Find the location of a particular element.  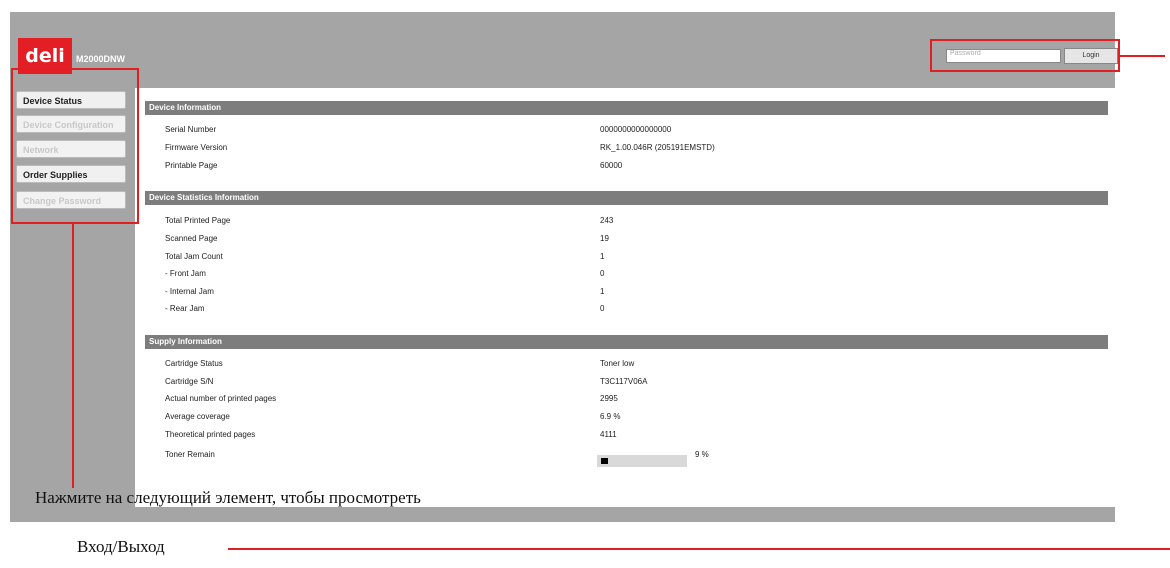

row-label: Total Printed Page is located at coordinates (198, 220).